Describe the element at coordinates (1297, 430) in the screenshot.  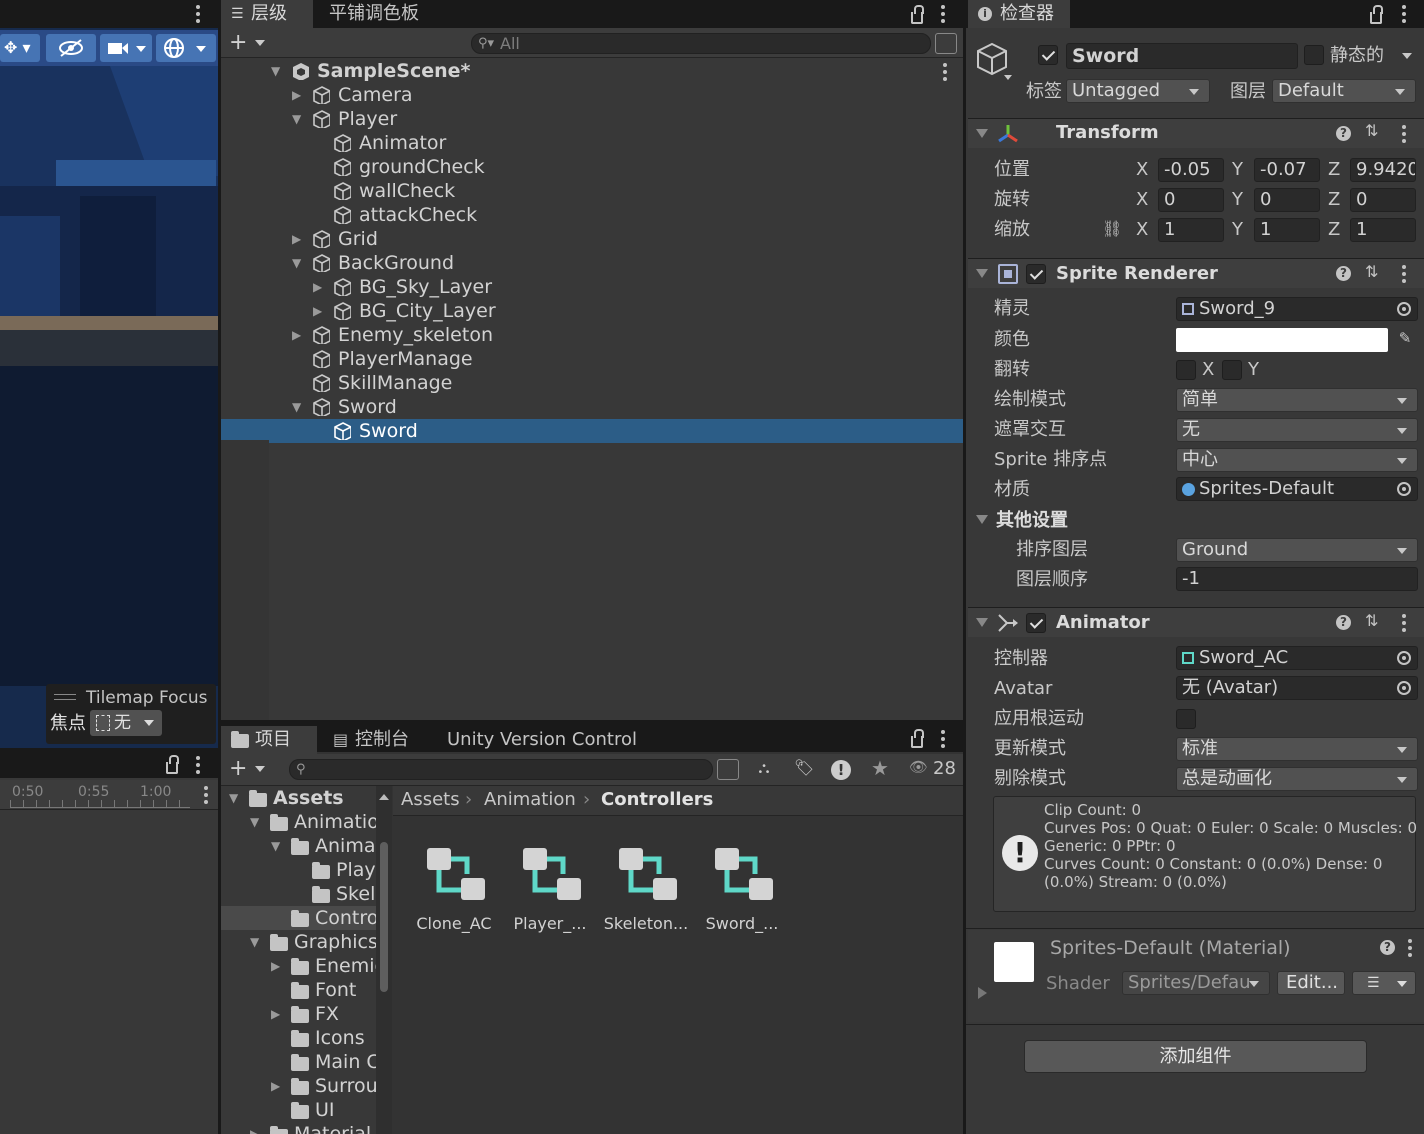
I see `mask-interaction-dropdown: 无` at that location.